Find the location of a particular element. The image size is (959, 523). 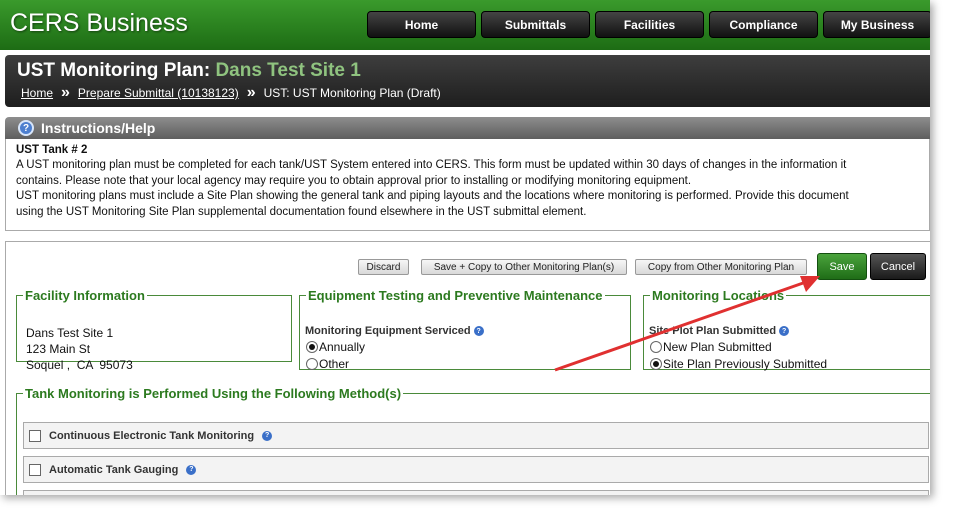

radio-annually: Annually is located at coordinates (335, 347).